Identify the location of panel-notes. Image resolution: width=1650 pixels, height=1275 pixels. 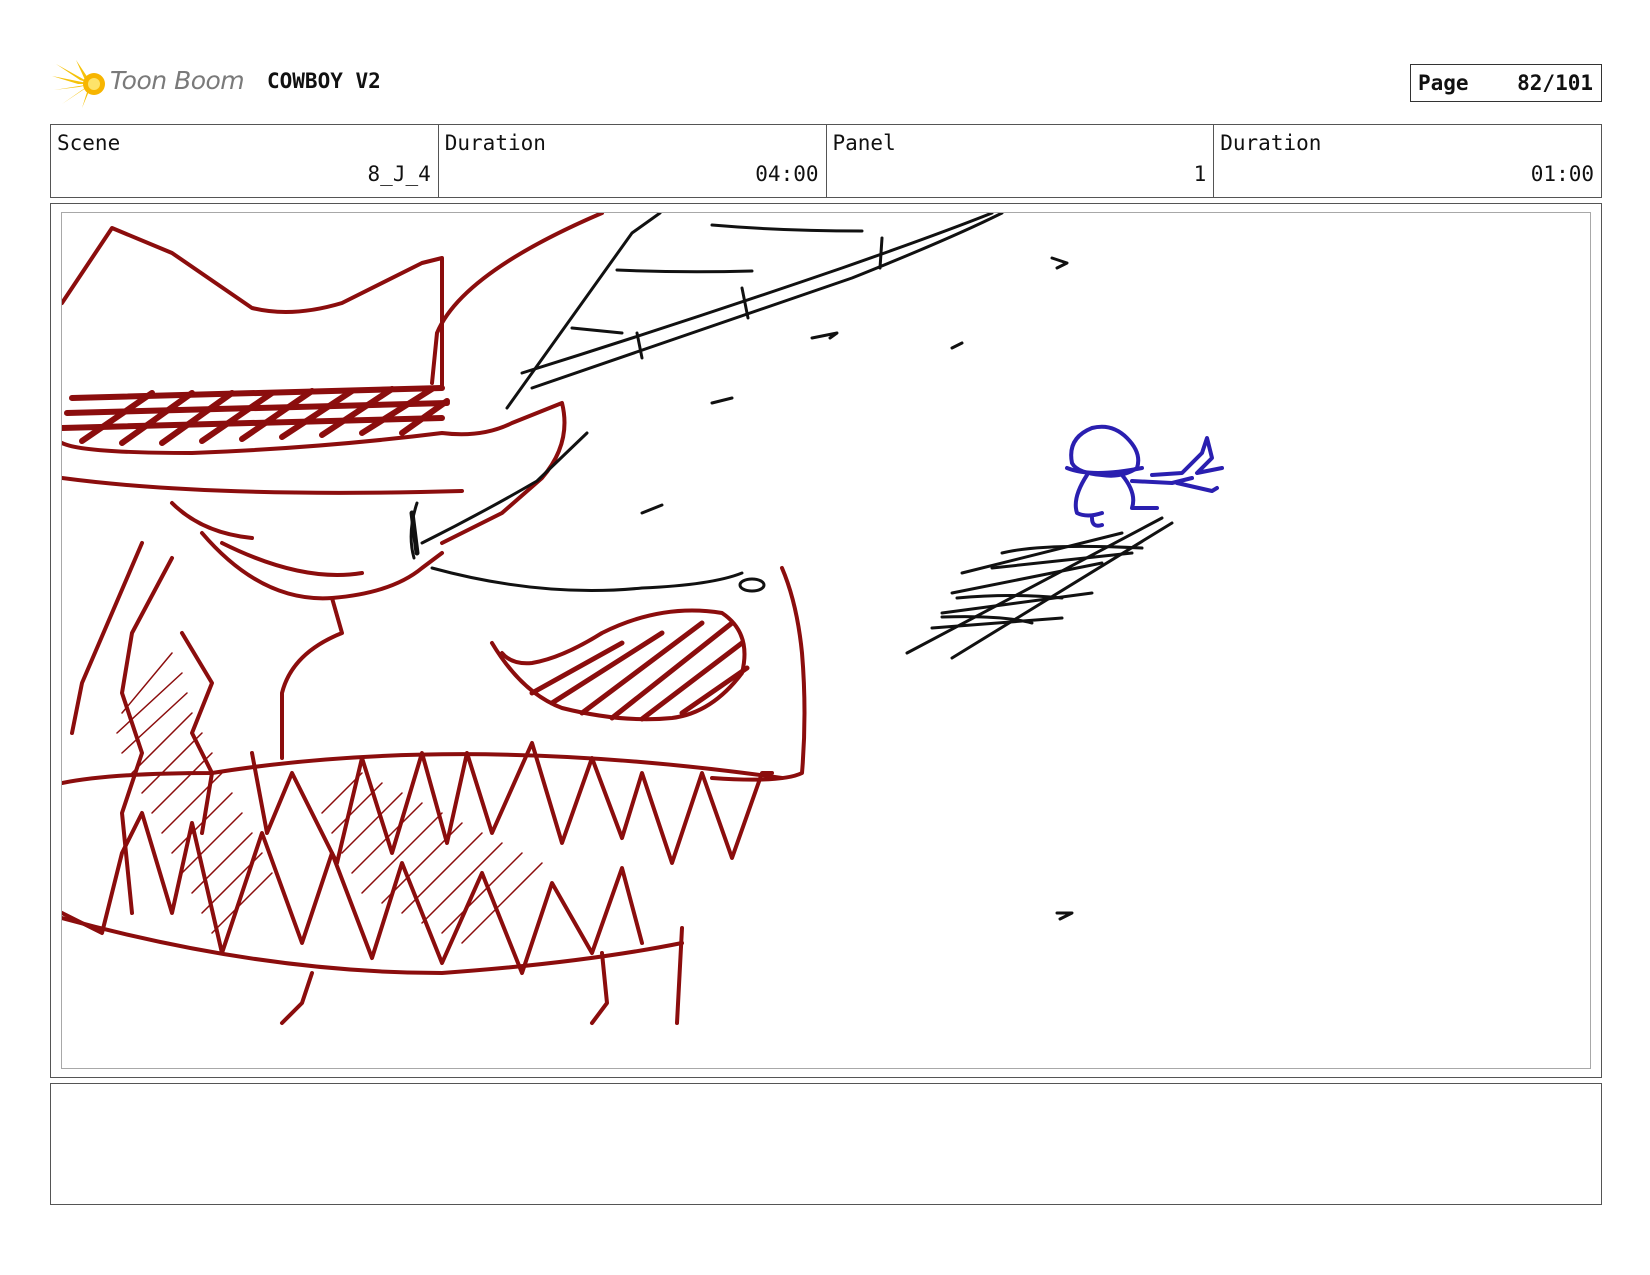
(826, 1144).